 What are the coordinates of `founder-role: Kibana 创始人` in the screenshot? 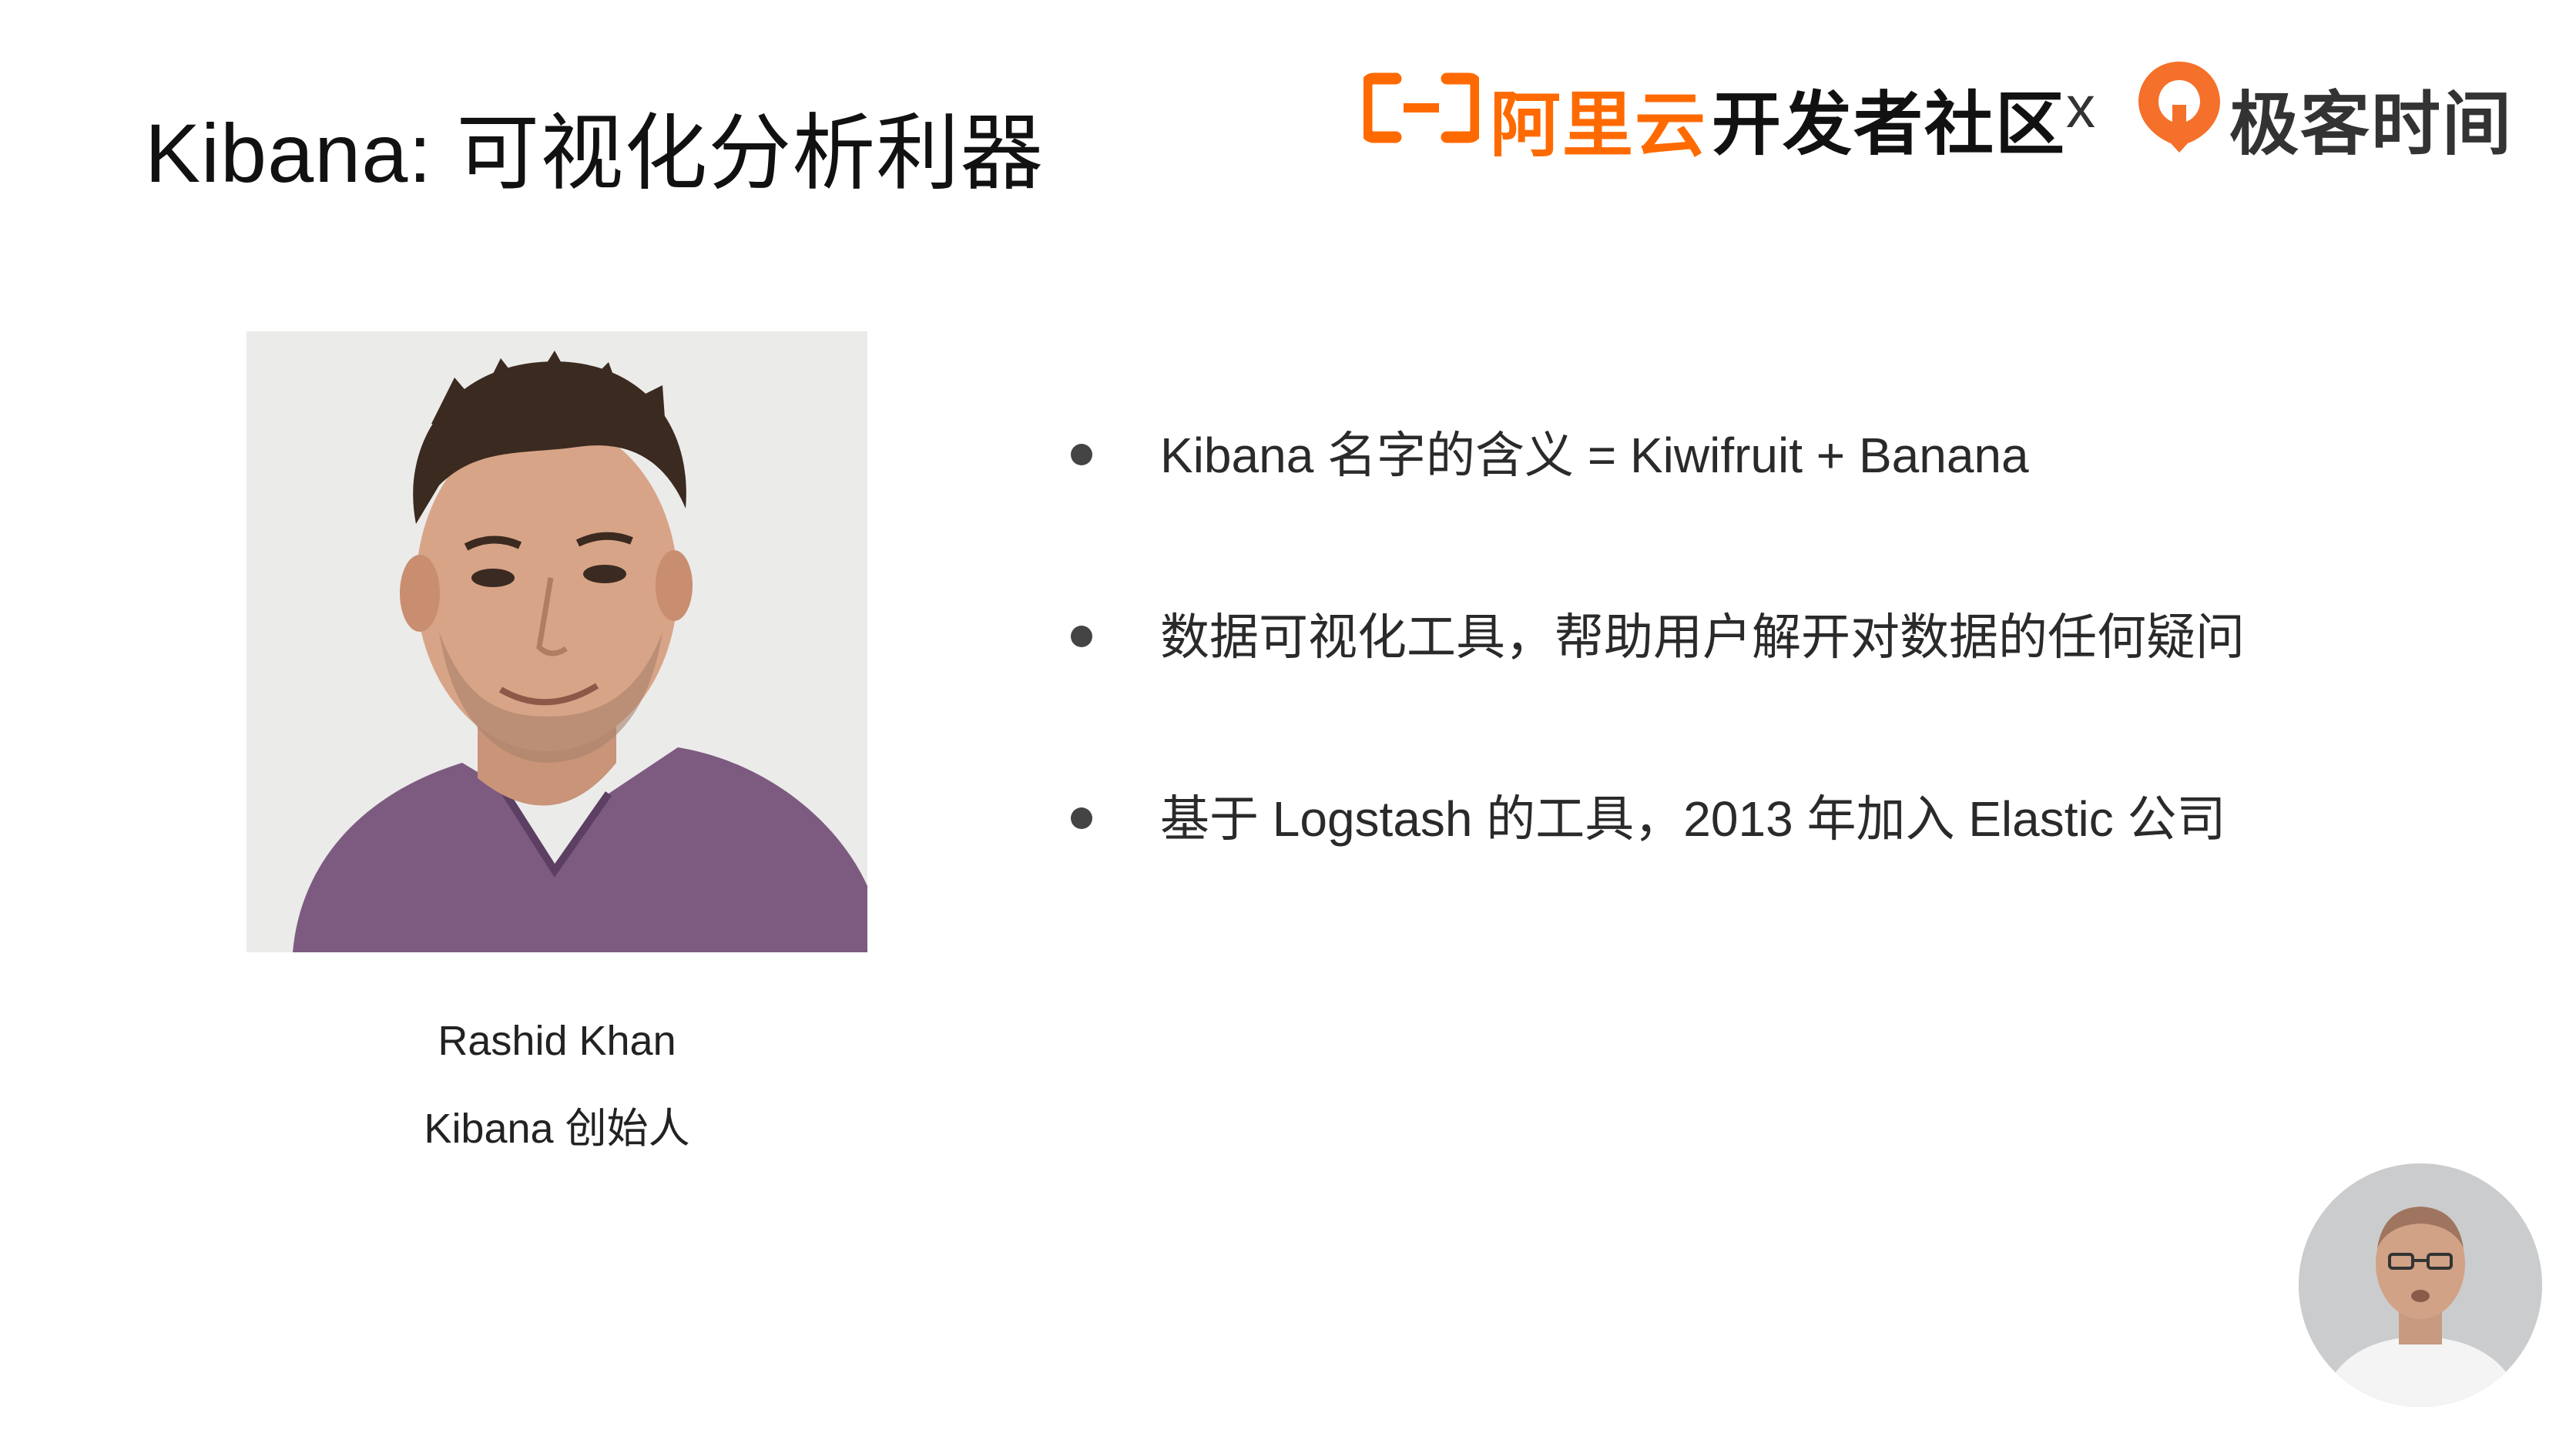 It's located at (557, 1129).